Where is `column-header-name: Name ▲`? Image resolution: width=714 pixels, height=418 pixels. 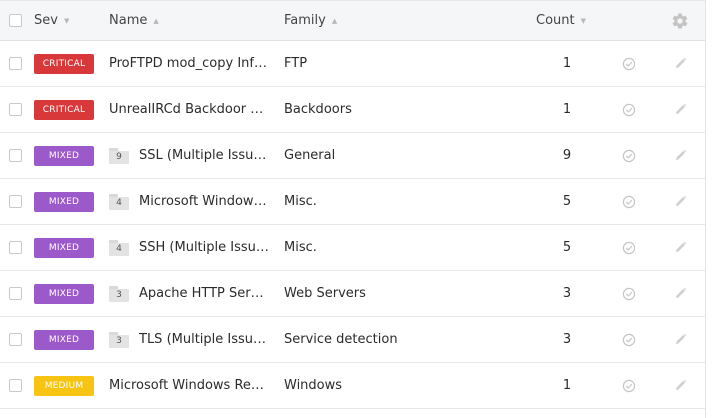 column-header-name: Name ▲ is located at coordinates (189, 20).